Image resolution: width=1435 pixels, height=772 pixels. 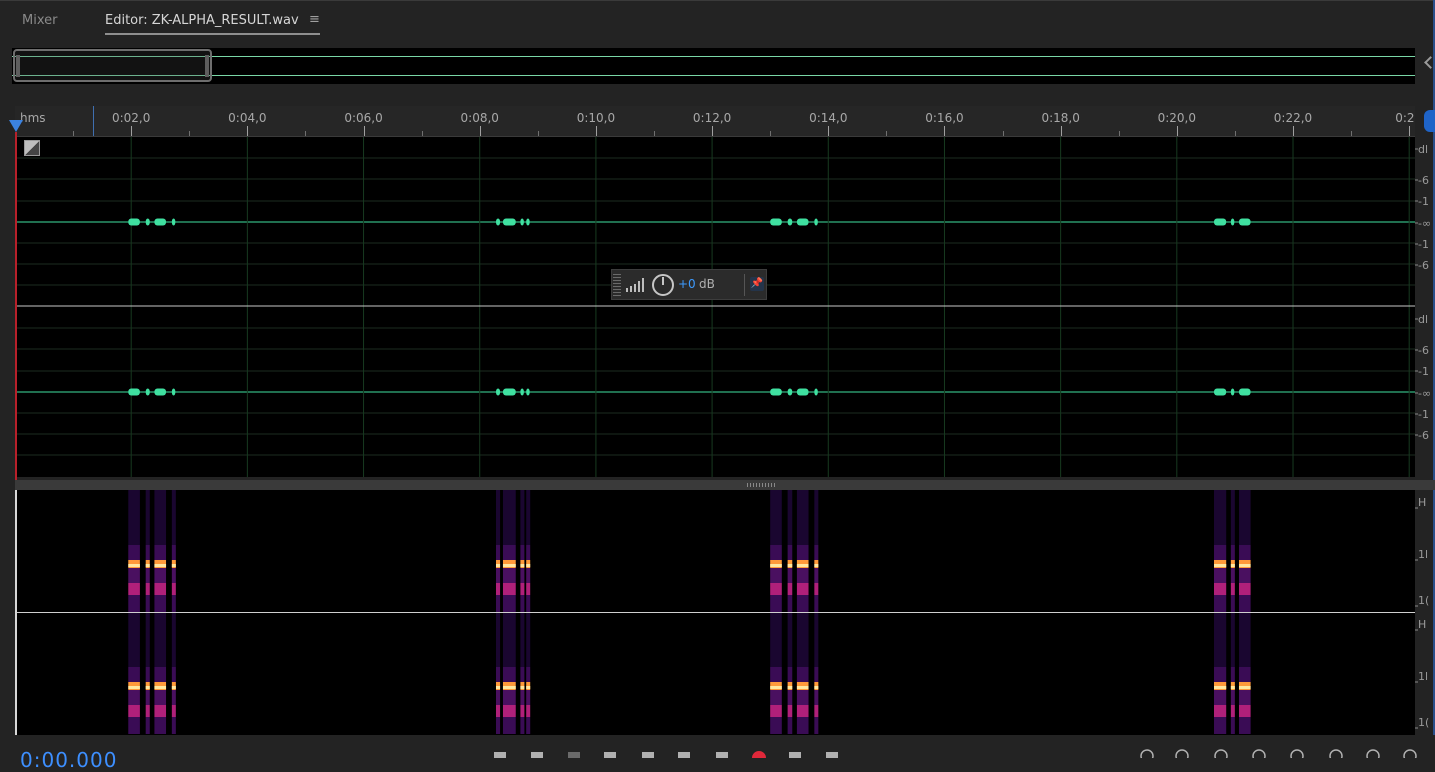 I want to click on hud-drag-grip, so click(x=617, y=284).